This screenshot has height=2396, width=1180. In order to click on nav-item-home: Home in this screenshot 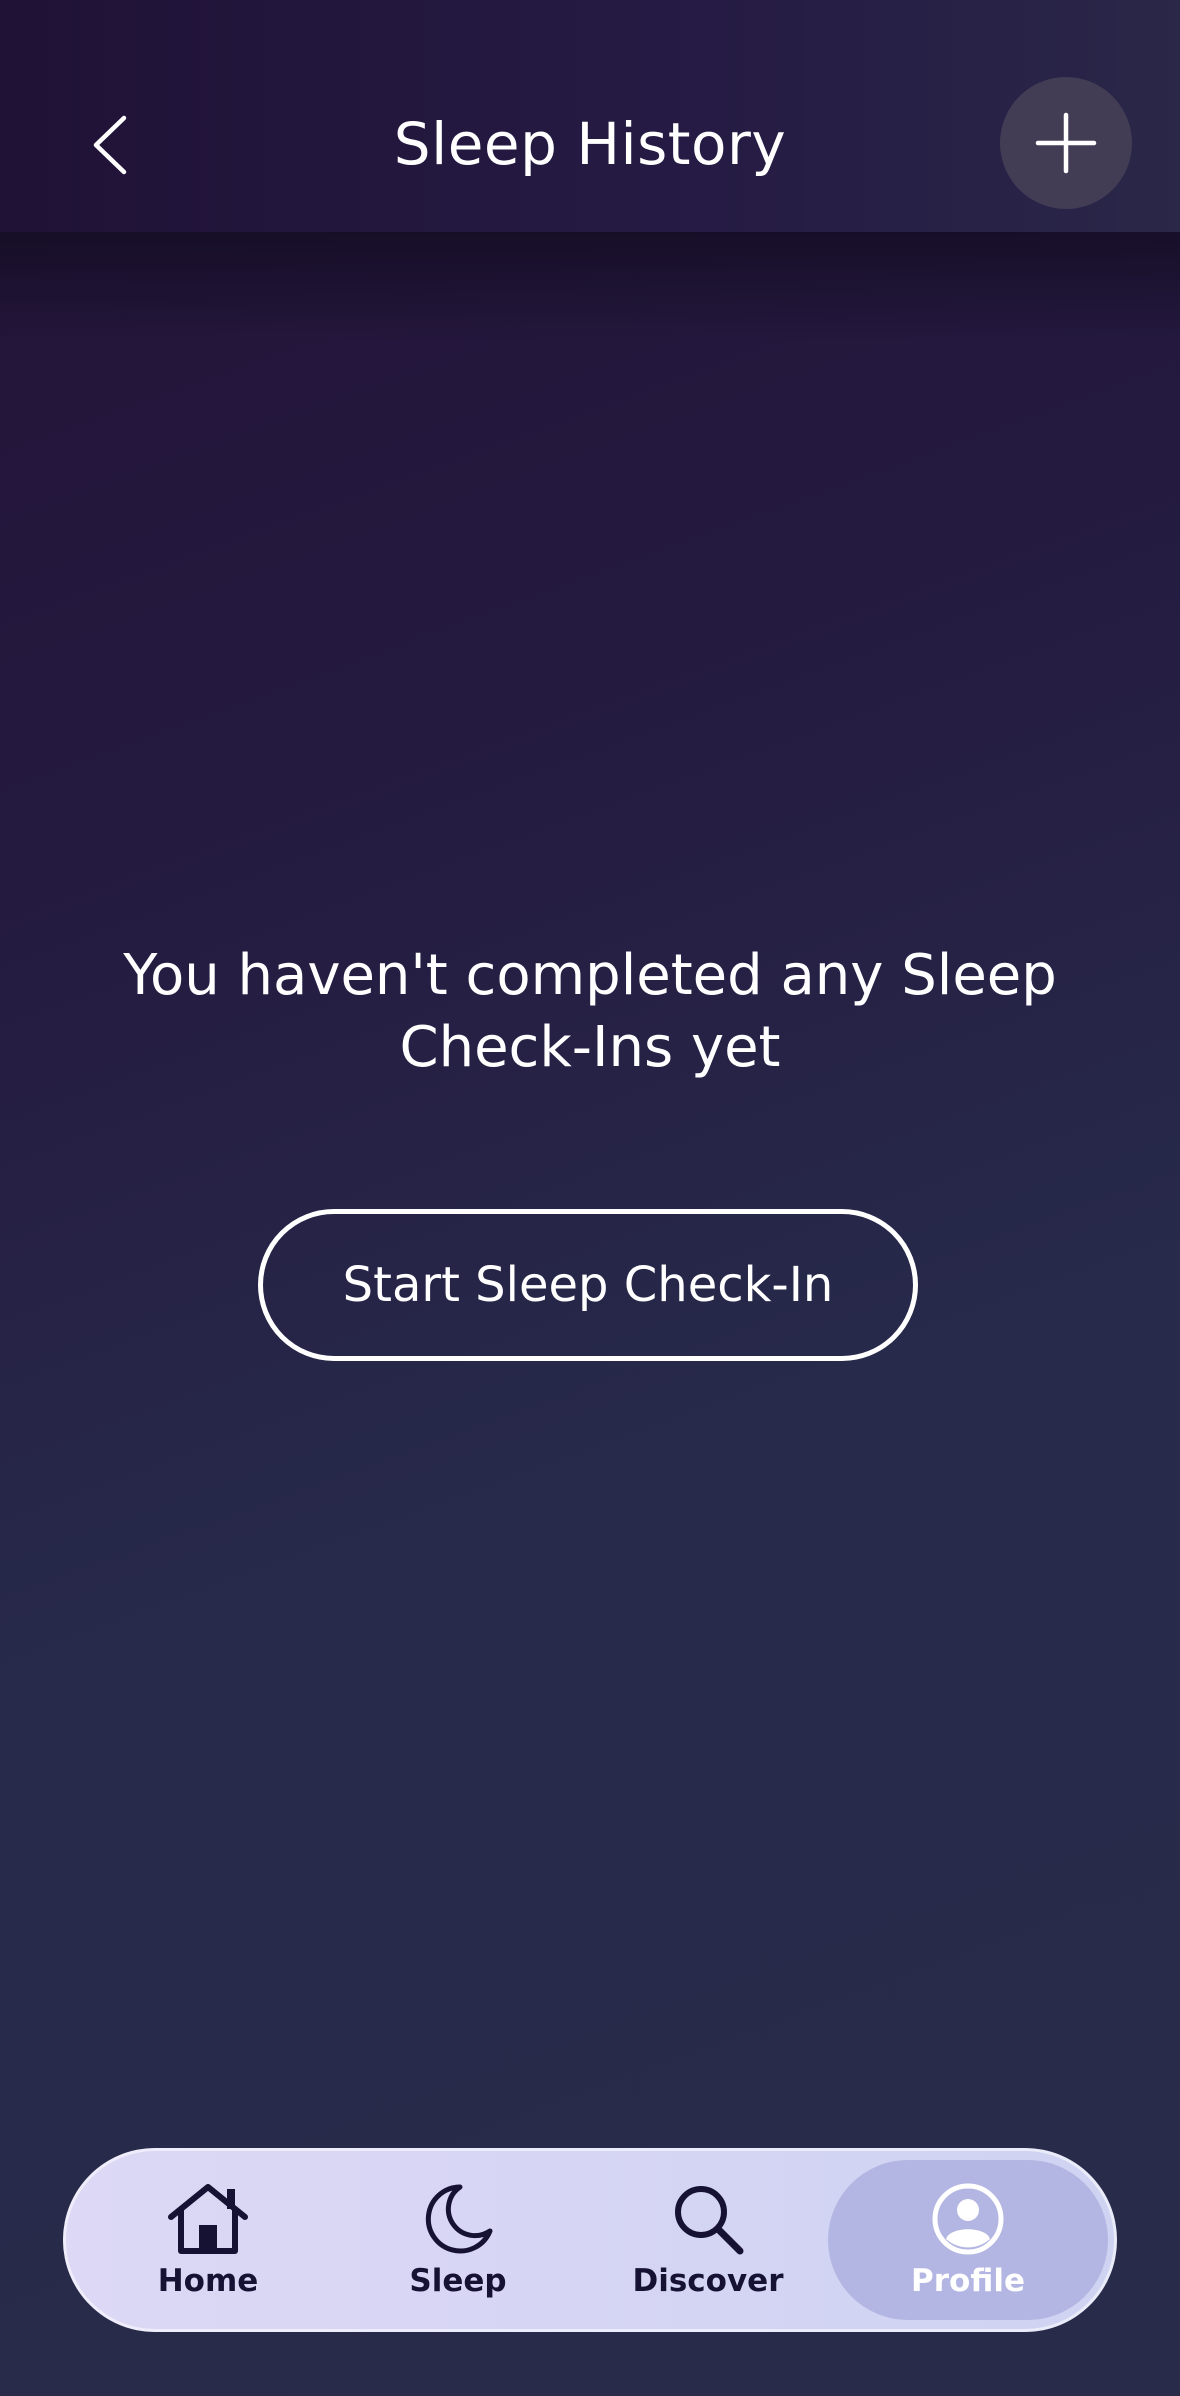, I will do `click(208, 2240)`.